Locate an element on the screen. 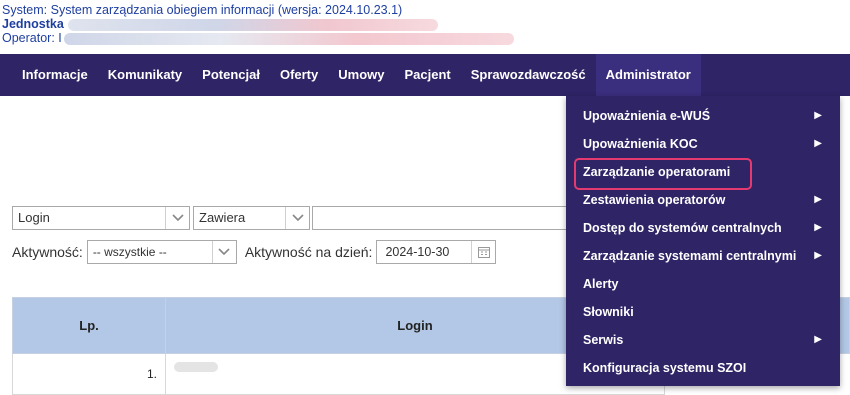  operator-label: Operator: I is located at coordinates (32, 38).